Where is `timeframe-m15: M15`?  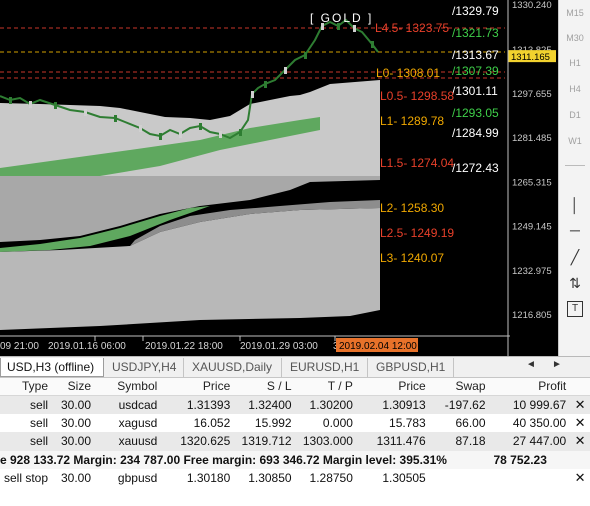 timeframe-m15: M15 is located at coordinates (574, 13).